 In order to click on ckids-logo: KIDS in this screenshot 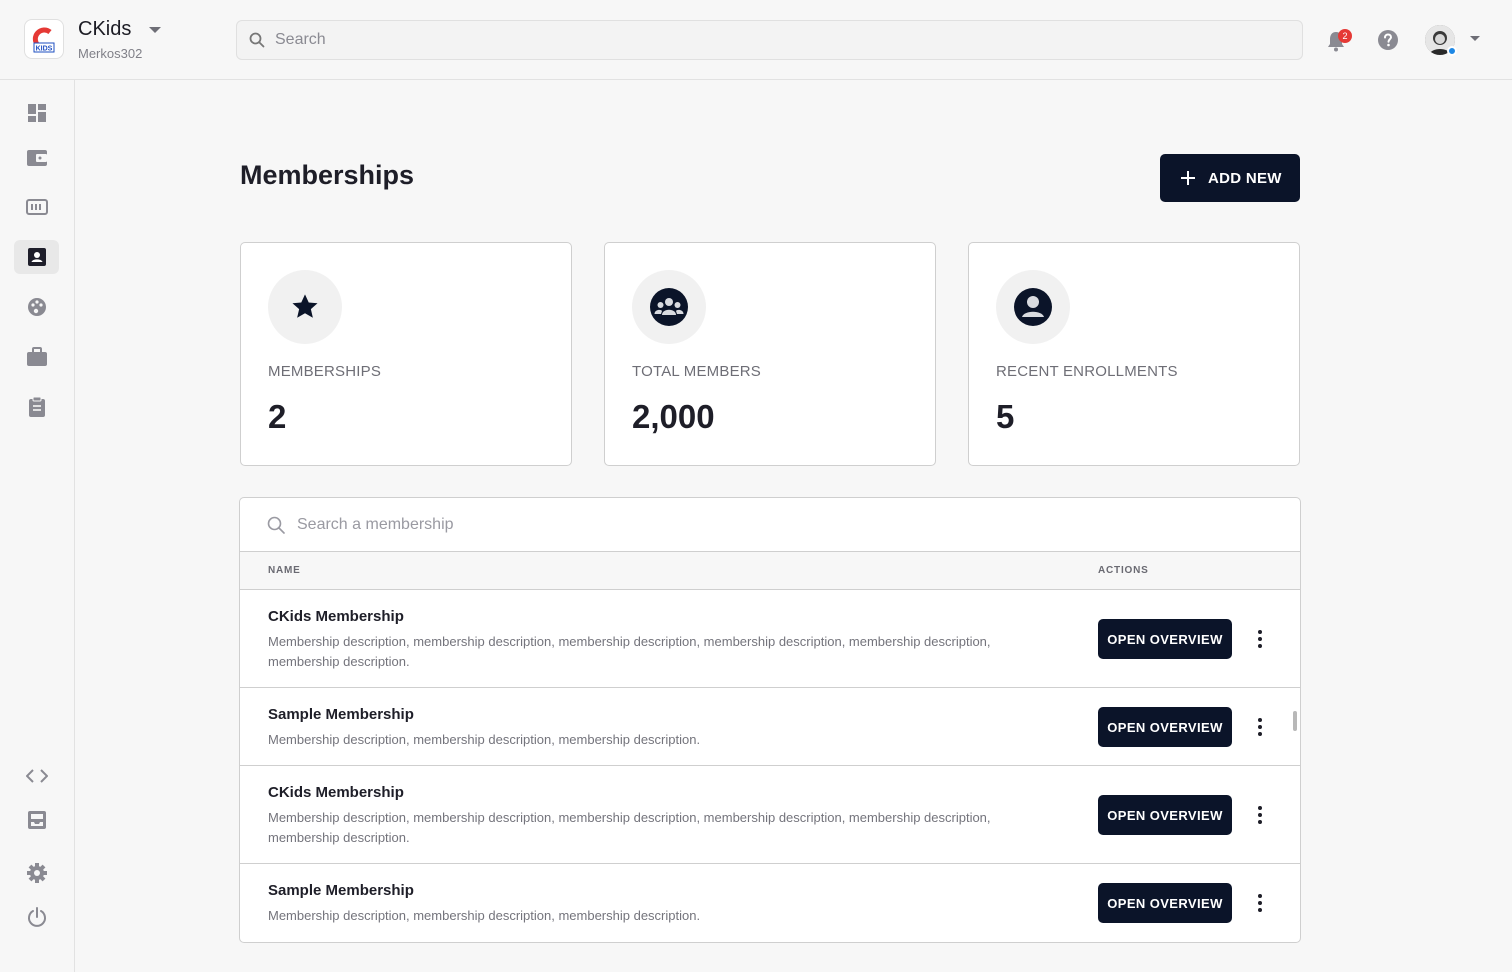, I will do `click(44, 39)`.